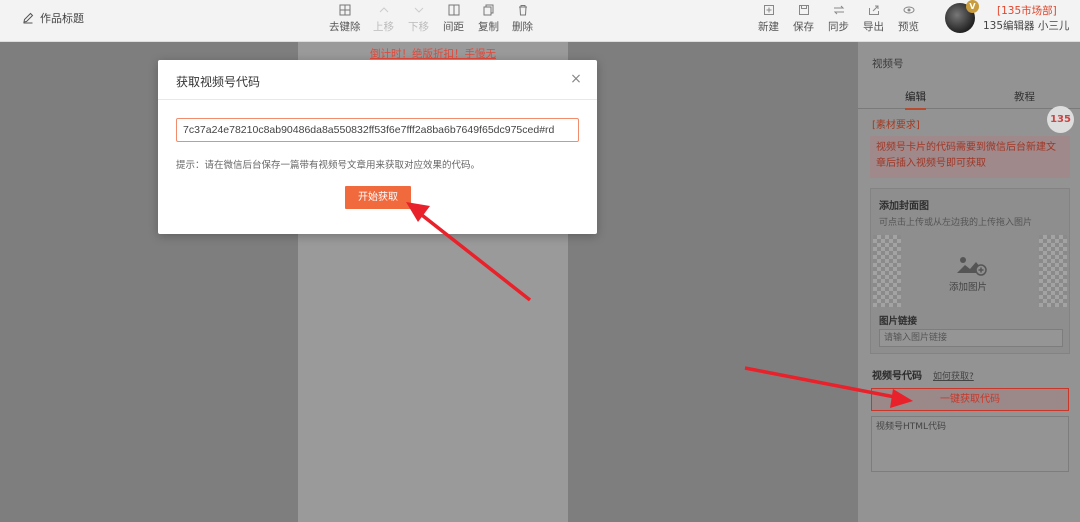  I want to click on video-code-textarea: 视频号HTML代码, so click(970, 444).